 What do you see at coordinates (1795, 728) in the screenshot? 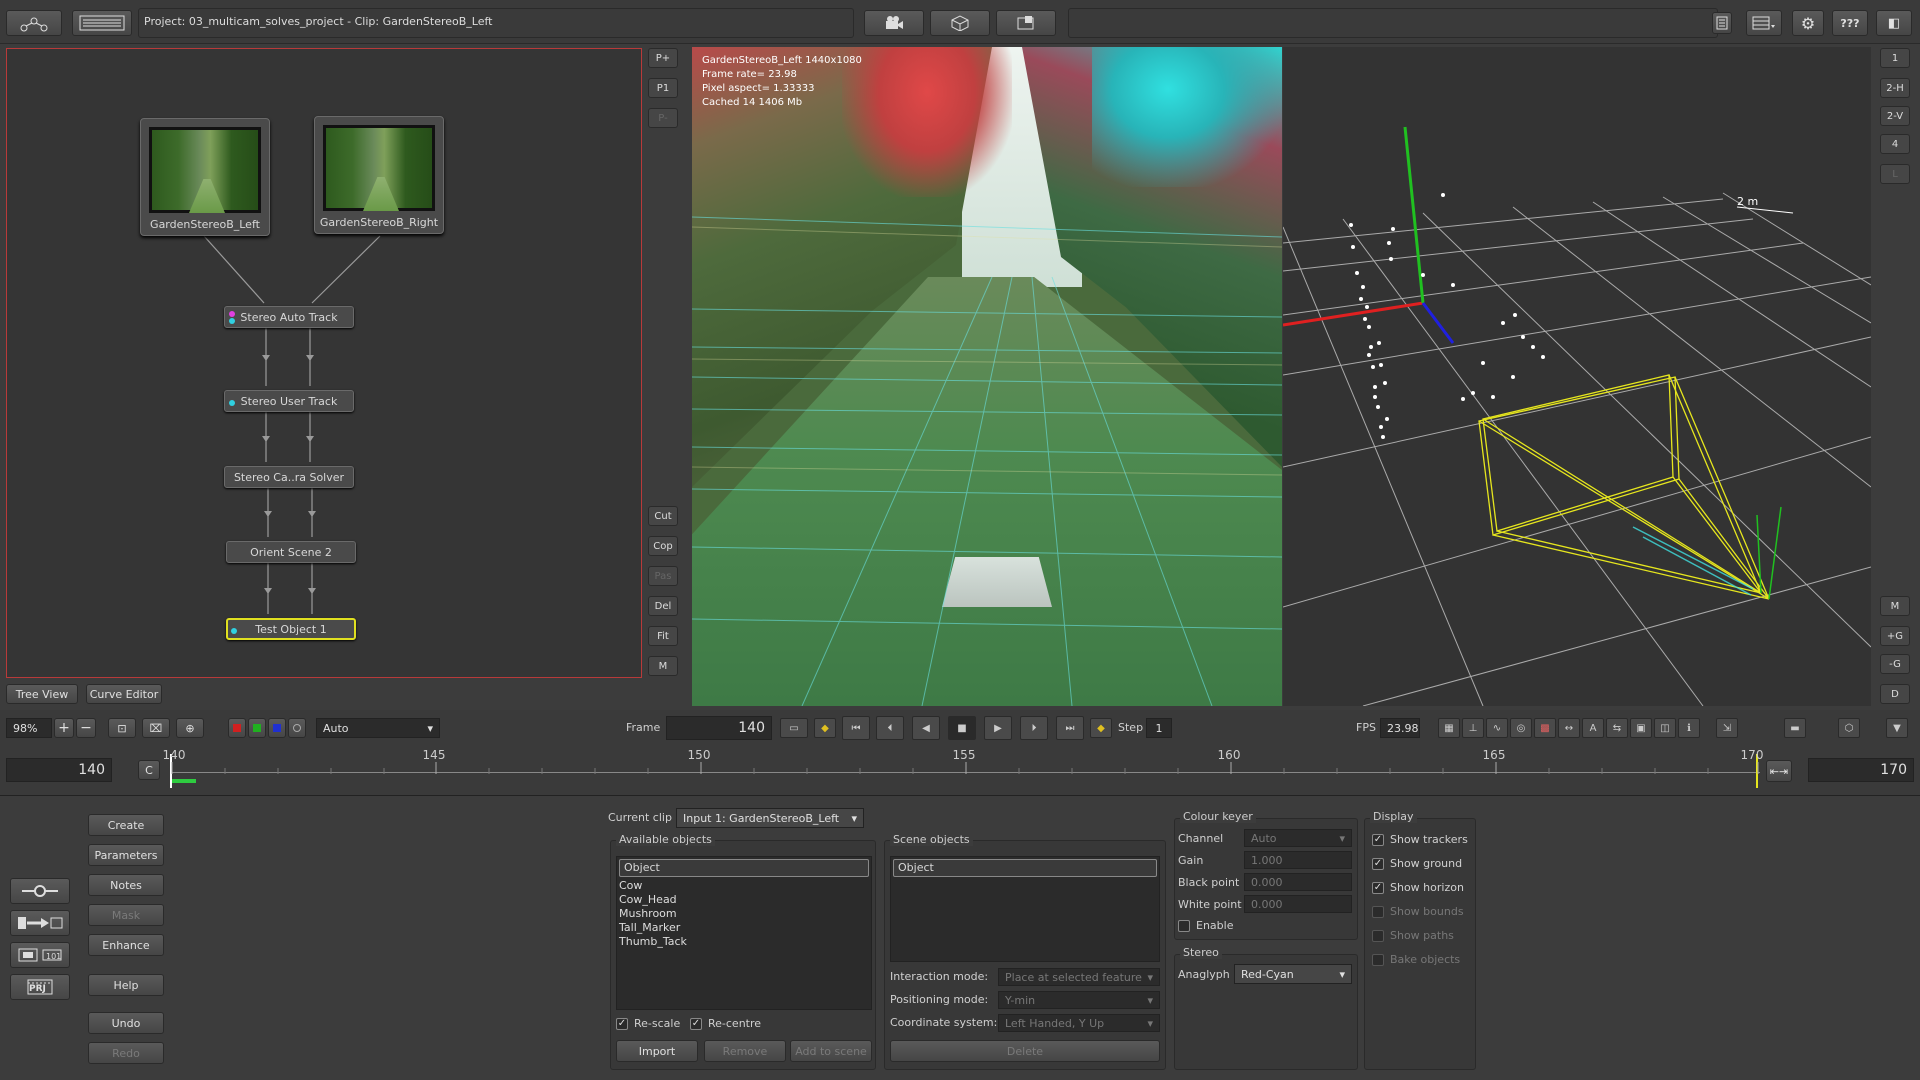
I see `minus-bar-icon: ▬` at bounding box center [1795, 728].